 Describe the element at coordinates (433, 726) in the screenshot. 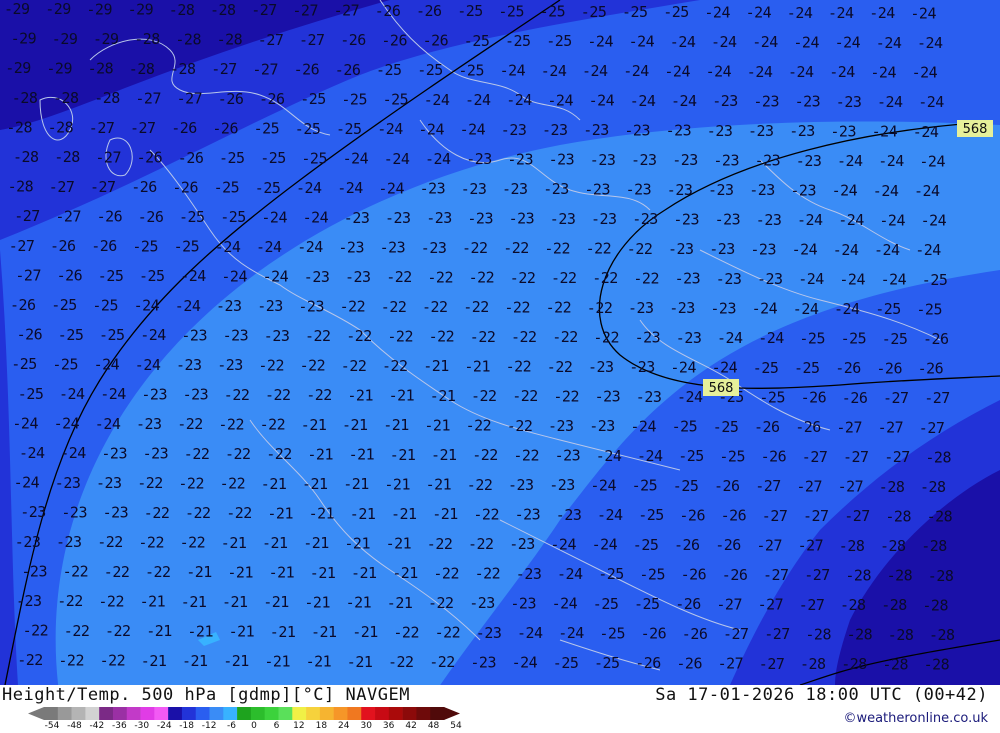

I see `scale-tick-label: 48` at that location.